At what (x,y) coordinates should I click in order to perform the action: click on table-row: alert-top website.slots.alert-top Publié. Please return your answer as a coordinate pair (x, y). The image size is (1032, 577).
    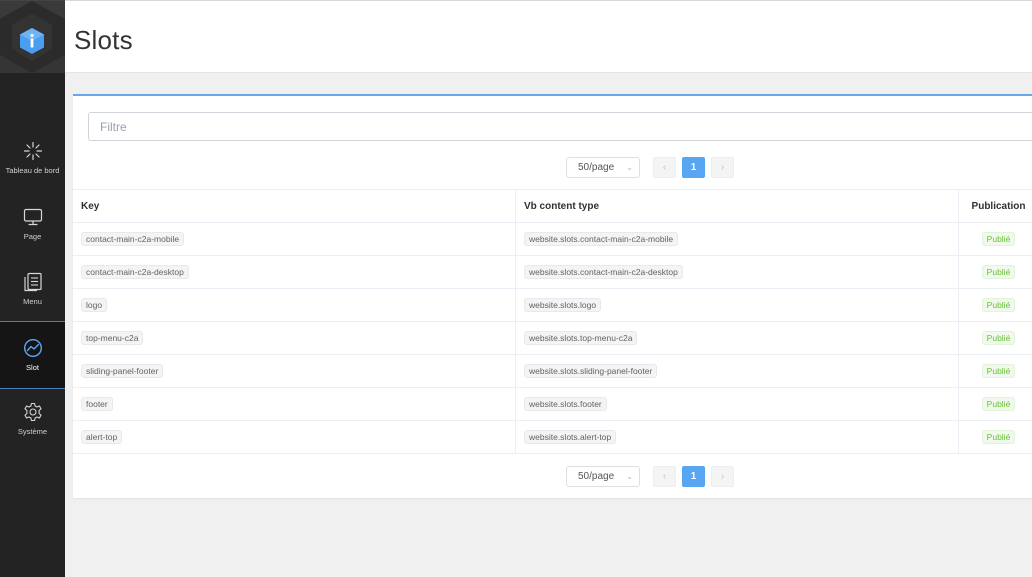
    Looking at the image, I should click on (552, 437).